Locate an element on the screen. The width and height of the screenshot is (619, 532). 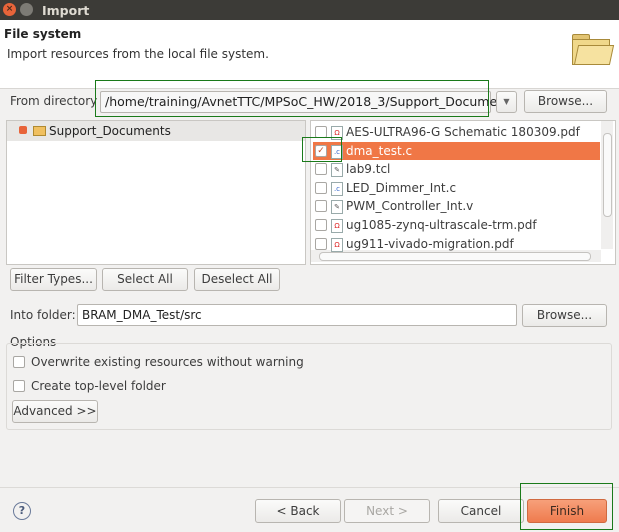
tree-item-label: Support_Documents is located at coordinates (110, 131).